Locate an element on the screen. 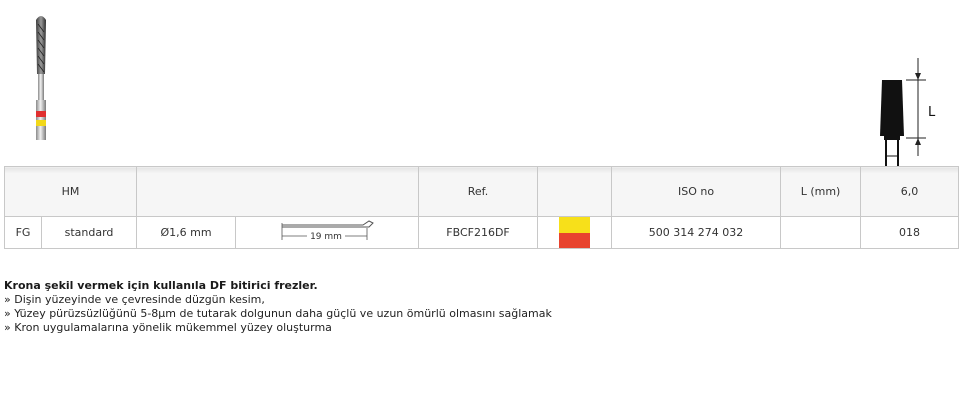  cell-color-code is located at coordinates (575, 232).